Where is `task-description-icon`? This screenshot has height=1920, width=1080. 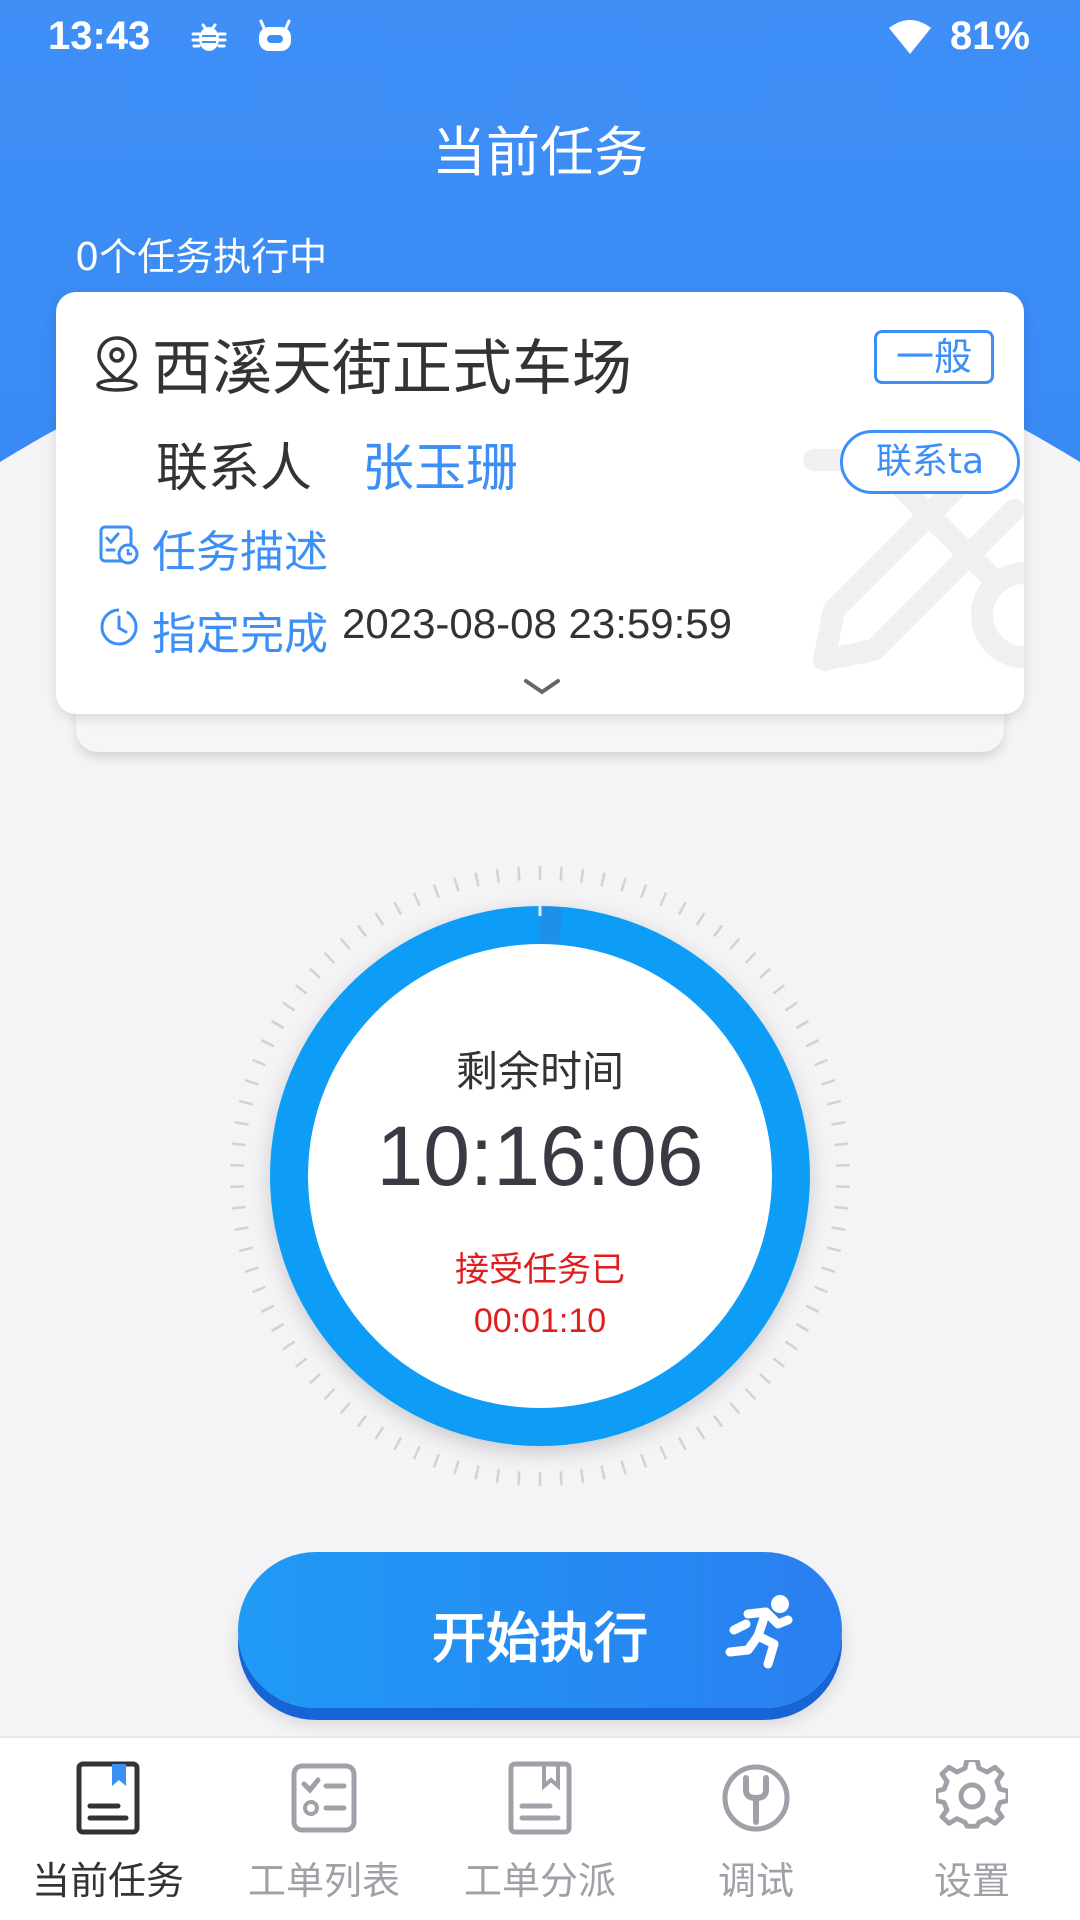
task-description-icon is located at coordinates (119, 545).